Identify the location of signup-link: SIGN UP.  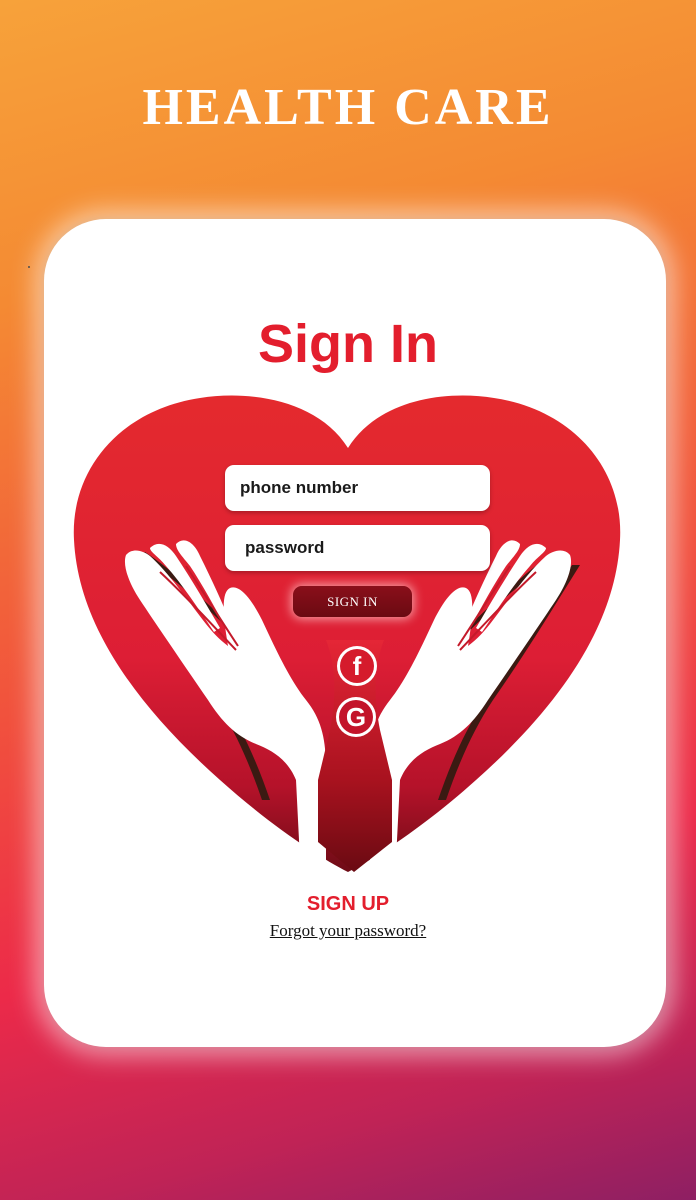
(348, 904).